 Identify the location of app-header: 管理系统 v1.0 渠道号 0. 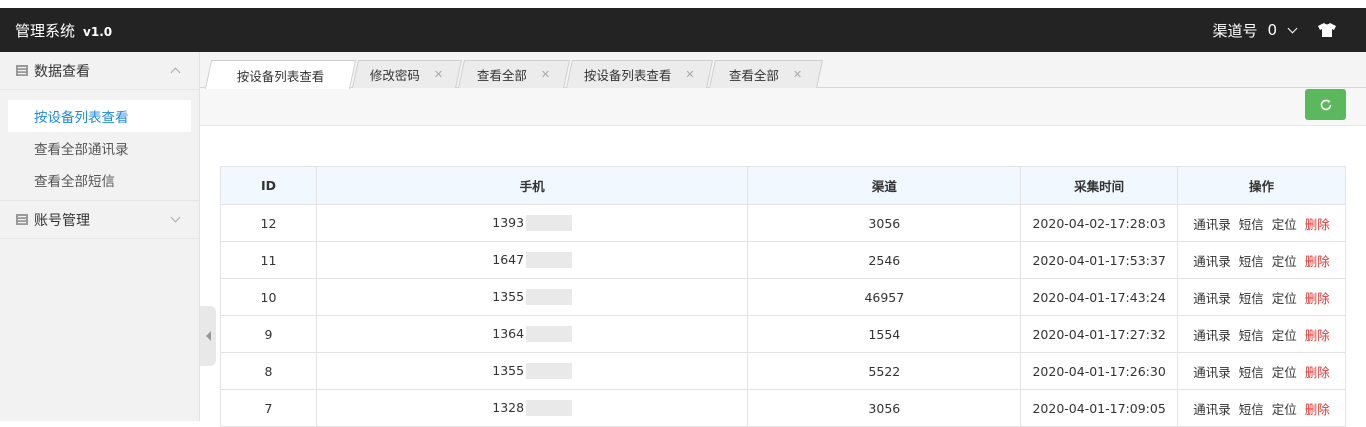
(683, 30).